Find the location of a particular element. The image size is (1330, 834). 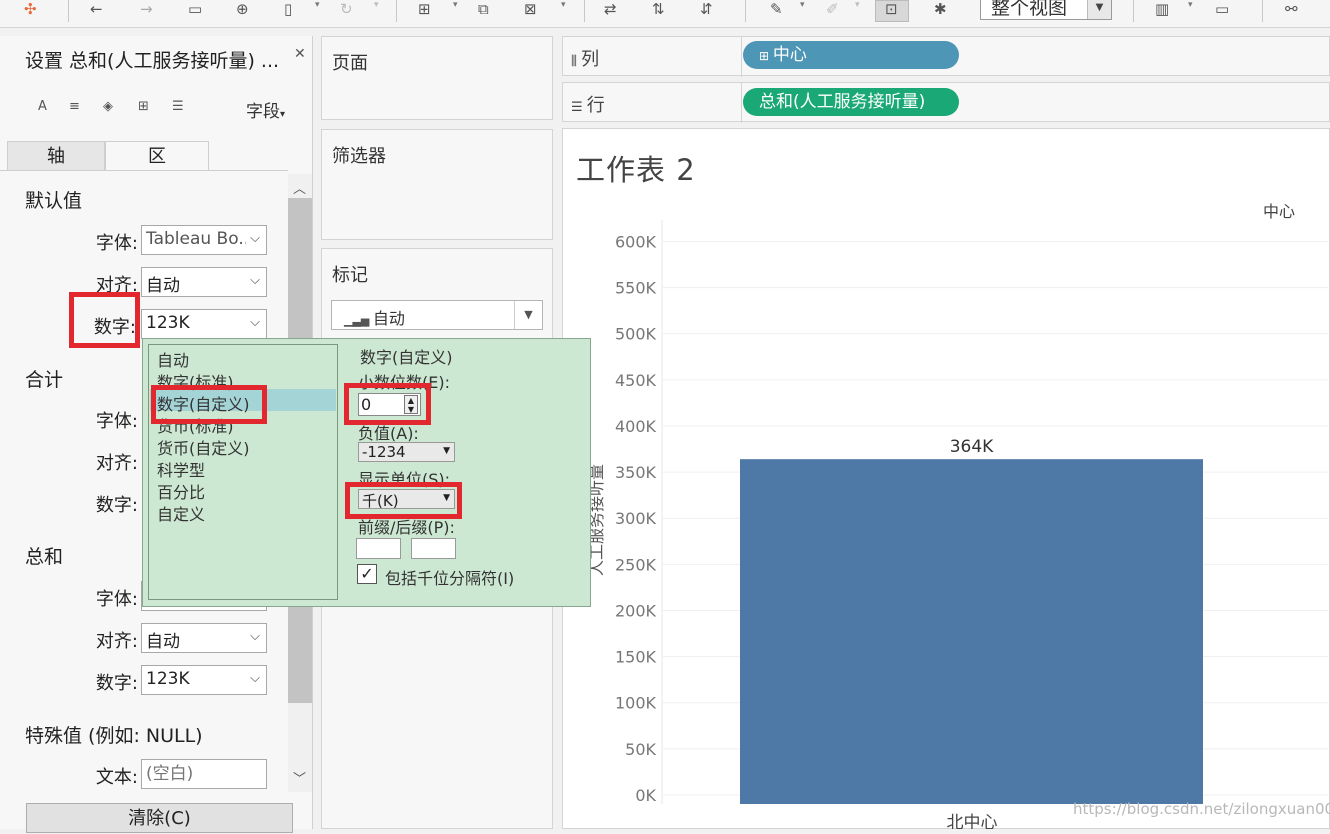

view-mode-value: 整个视图 is located at coordinates (1029, 9).